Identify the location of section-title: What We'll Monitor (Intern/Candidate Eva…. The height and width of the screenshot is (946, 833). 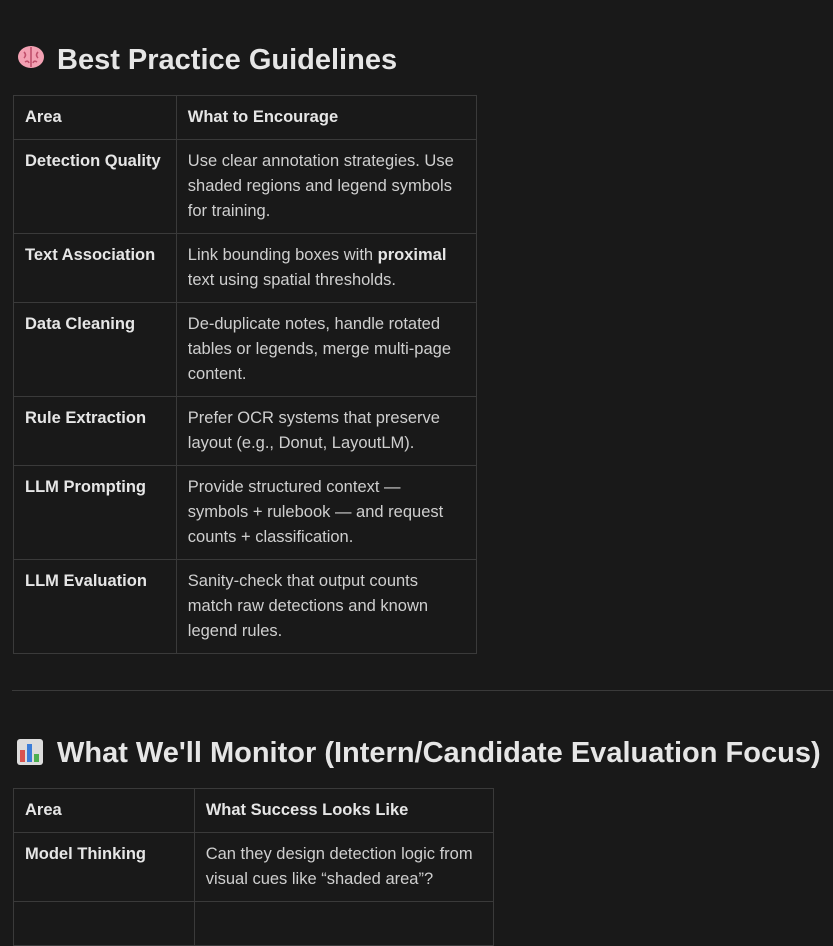
(439, 753).